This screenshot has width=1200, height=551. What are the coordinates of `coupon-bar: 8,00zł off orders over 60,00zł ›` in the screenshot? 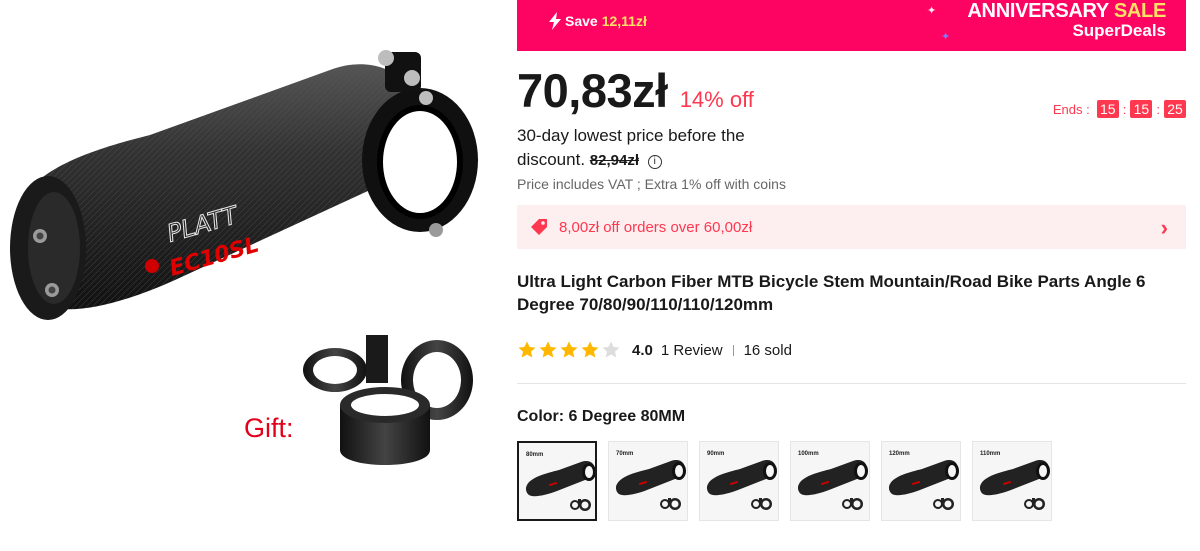 It's located at (851, 227).